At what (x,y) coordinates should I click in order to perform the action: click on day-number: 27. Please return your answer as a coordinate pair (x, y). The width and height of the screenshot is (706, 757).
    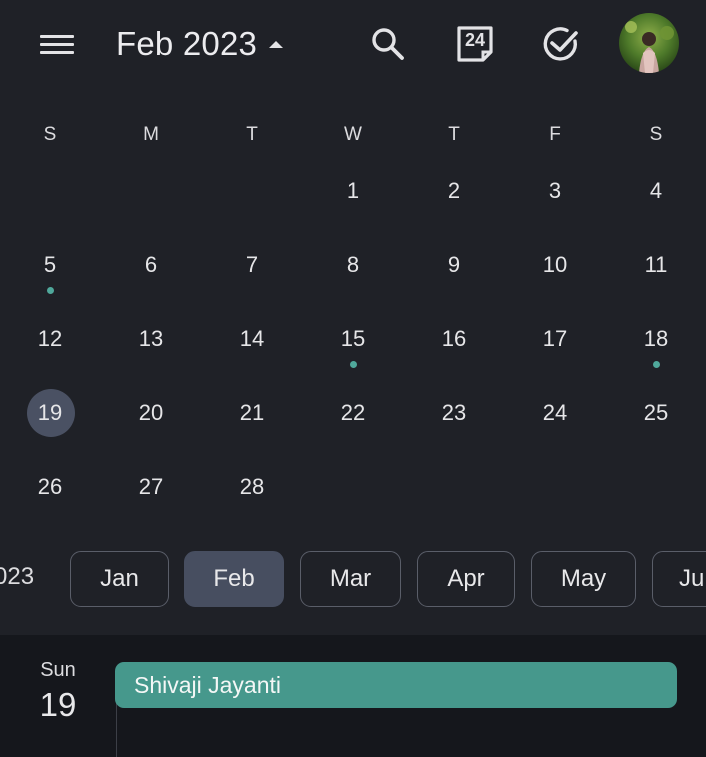
    Looking at the image, I should click on (151, 486).